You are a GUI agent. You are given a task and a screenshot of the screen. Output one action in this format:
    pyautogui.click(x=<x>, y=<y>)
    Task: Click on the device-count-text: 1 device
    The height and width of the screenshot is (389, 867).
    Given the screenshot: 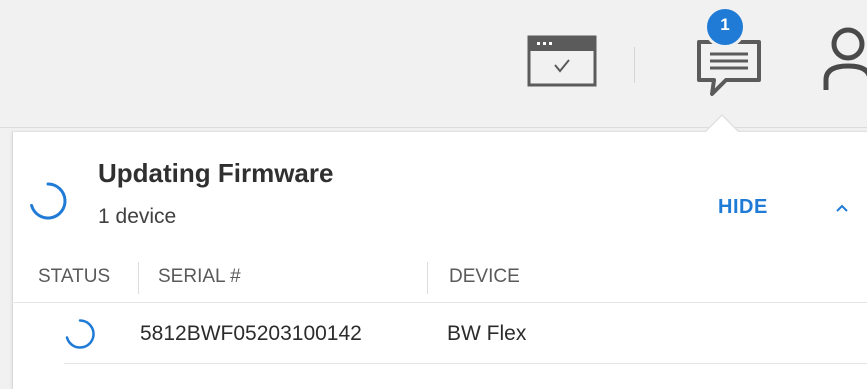 What is the action you would take?
    pyautogui.click(x=137, y=216)
    